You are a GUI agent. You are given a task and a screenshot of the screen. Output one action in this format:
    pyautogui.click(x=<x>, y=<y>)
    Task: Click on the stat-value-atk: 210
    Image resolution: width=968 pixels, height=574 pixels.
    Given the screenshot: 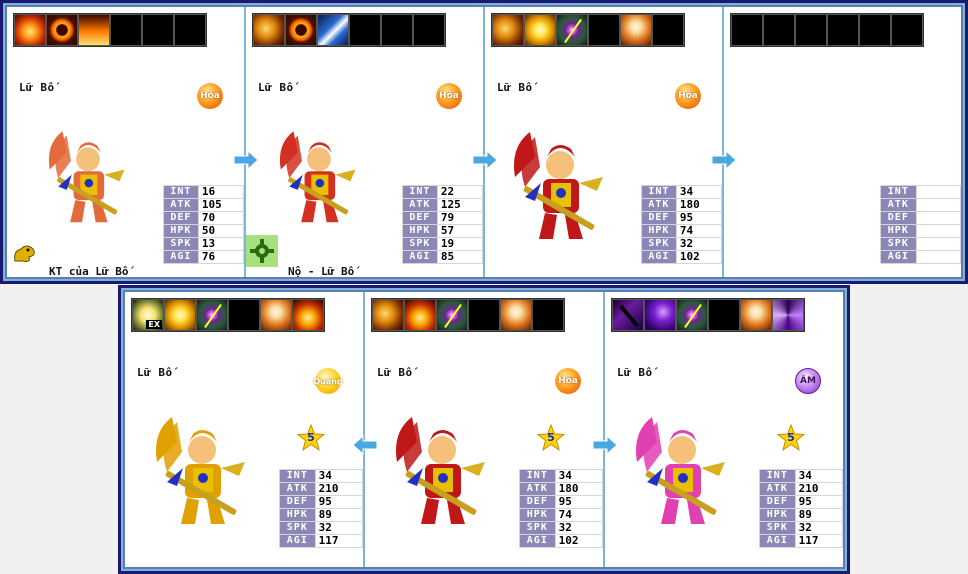 What is the action you would take?
    pyautogui.click(x=339, y=489)
    